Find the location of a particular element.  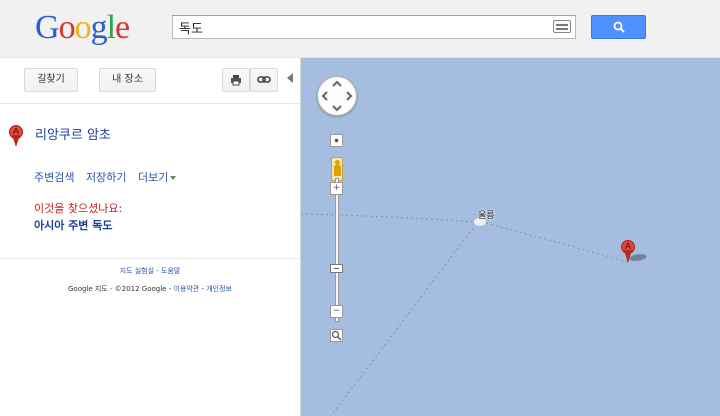

link-icon is located at coordinates (264, 79).